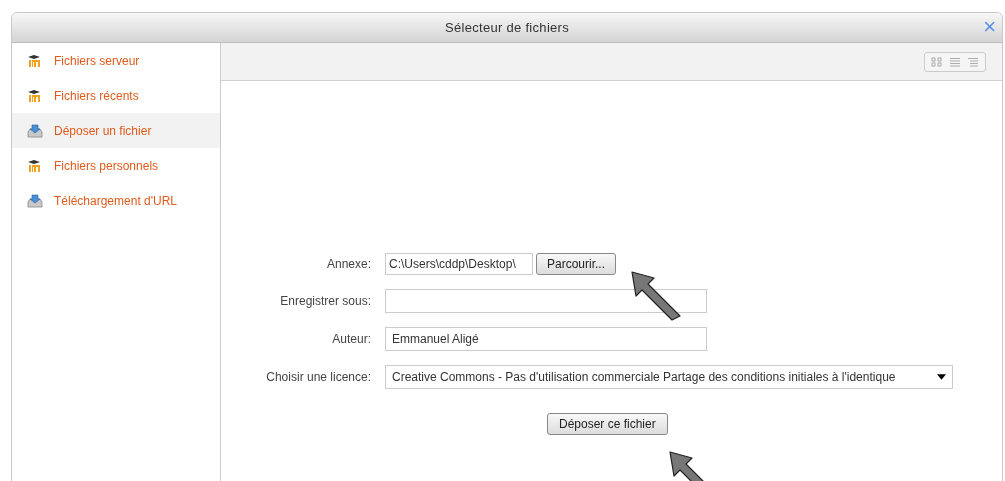 This screenshot has width=1005, height=481. What do you see at coordinates (941, 377) in the screenshot?
I see `caret-icon` at bounding box center [941, 377].